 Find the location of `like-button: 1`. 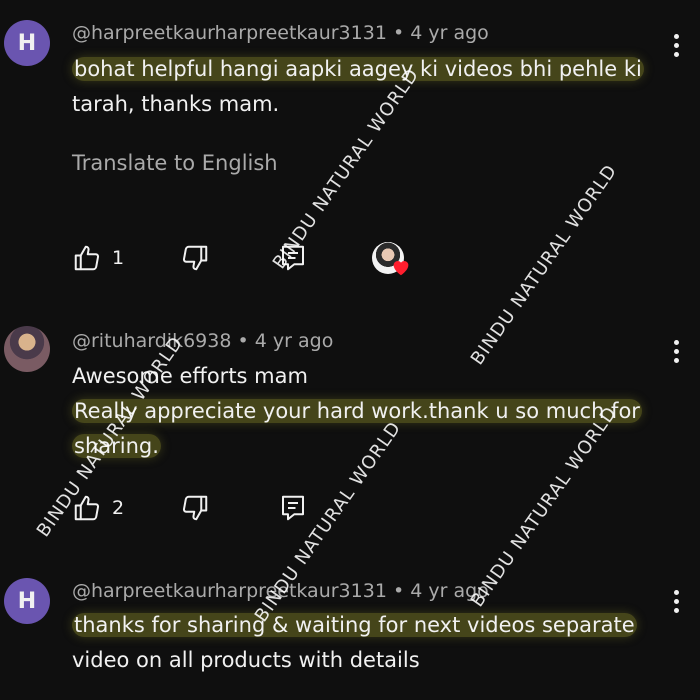

like-button: 1 is located at coordinates (98, 258).